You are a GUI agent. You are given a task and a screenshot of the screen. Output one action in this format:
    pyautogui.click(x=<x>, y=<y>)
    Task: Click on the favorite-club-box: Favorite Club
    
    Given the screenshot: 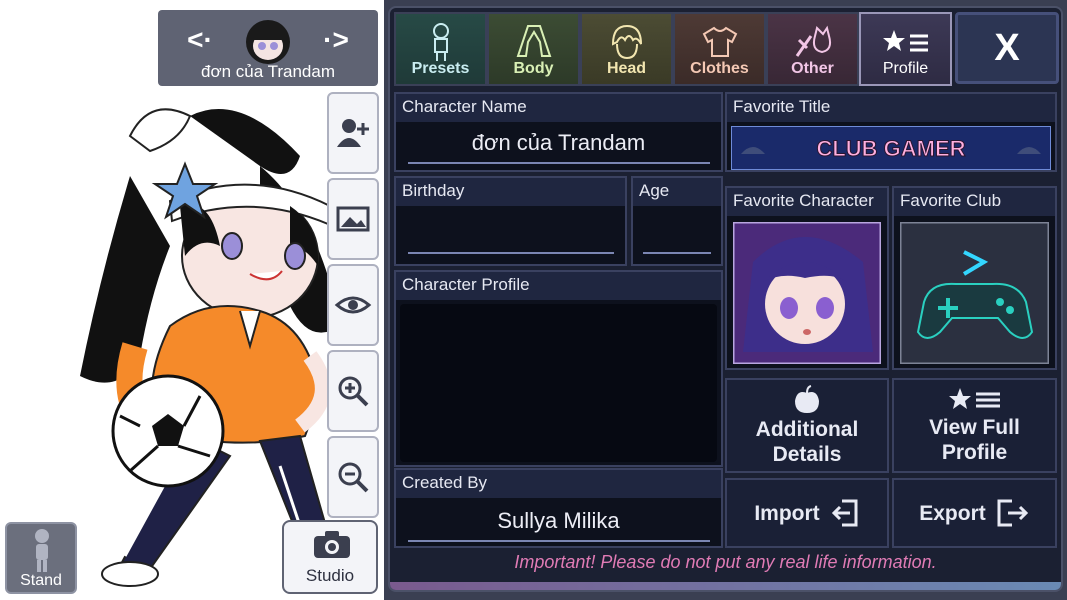 What is the action you would take?
    pyautogui.click(x=974, y=278)
    